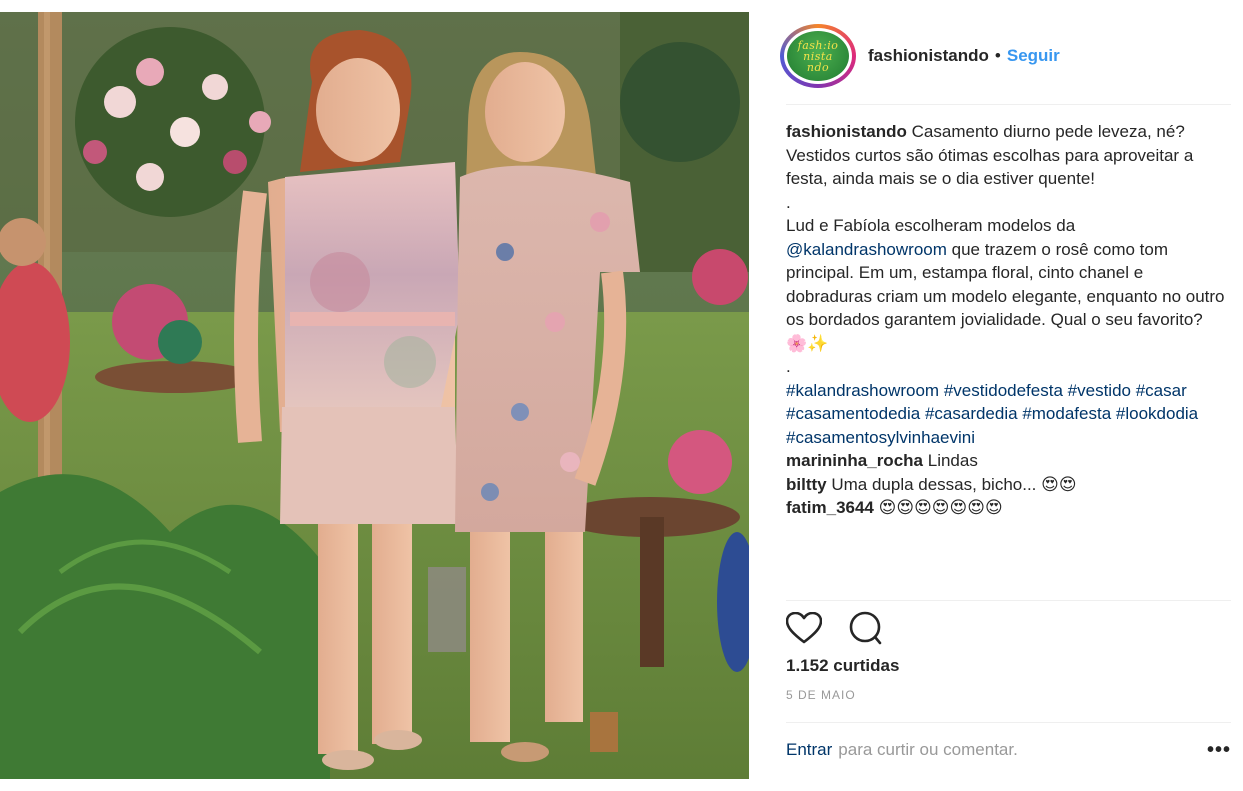 The width and height of the screenshot is (1243, 791). What do you see at coordinates (806, 484) in the screenshot?
I see `comment-username: biltty` at bounding box center [806, 484].